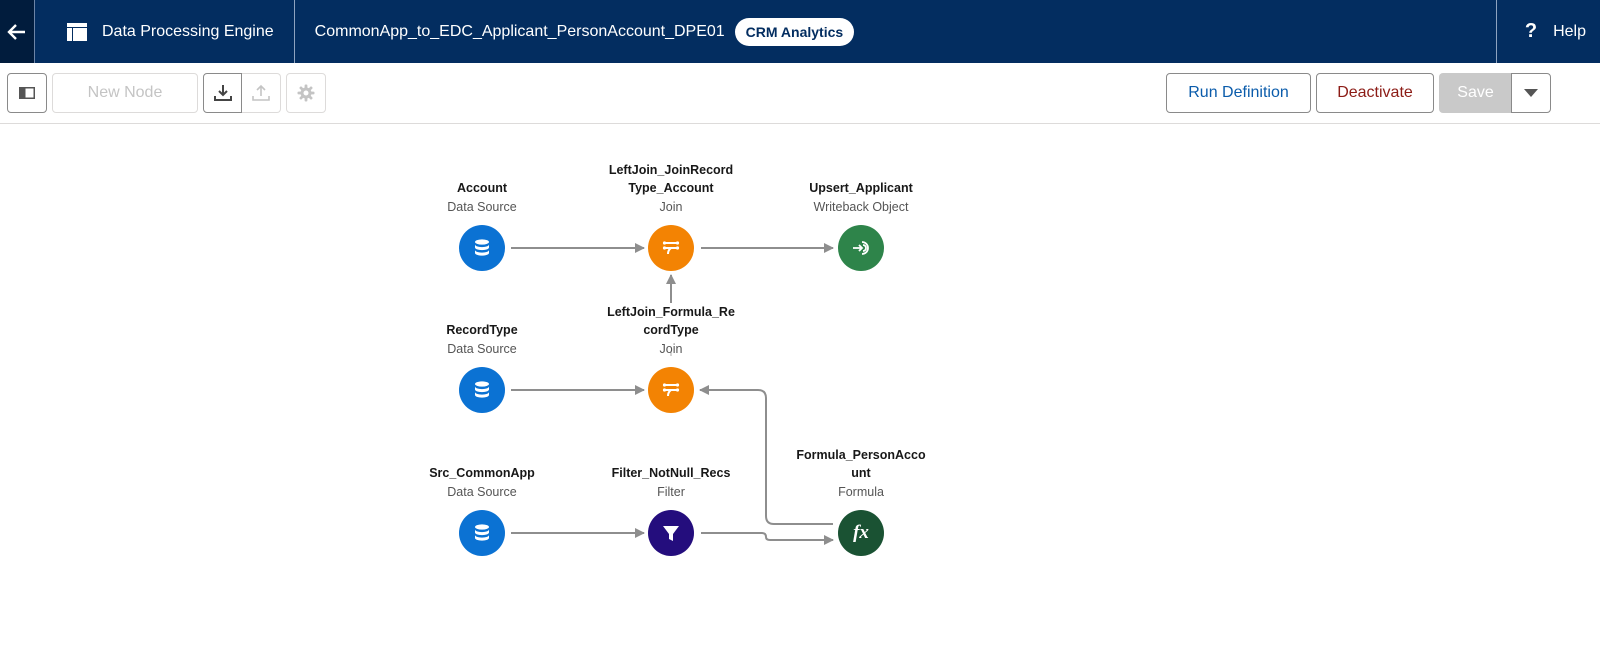 The width and height of the screenshot is (1600, 645). I want to click on node-upsert: Upsert_Applicant Writeback Object, so click(861, 198).